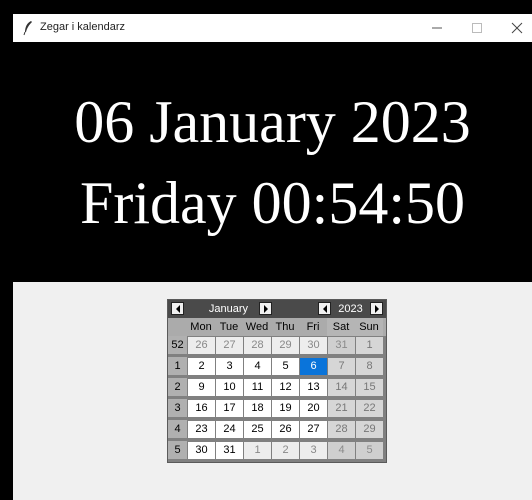 Image resolution: width=532 pixels, height=500 pixels. Describe the element at coordinates (257, 327) in the screenshot. I see `weekday-header-wed: Wed` at that location.